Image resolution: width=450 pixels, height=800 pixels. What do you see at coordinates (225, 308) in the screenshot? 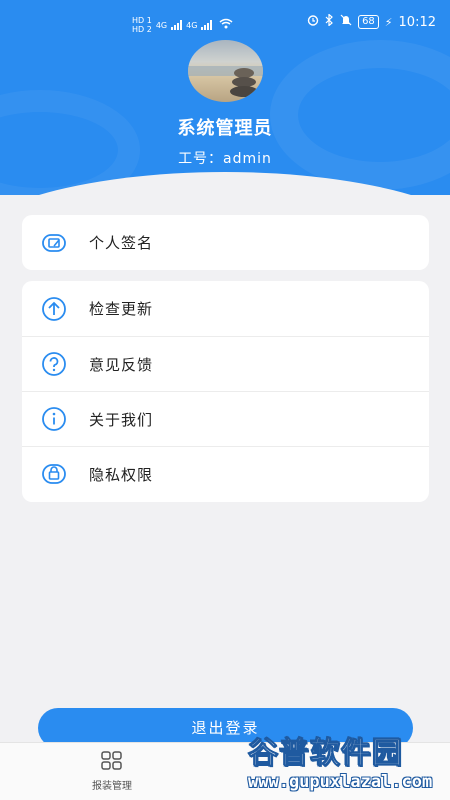
I see `menu-item-check-update: 检查更新` at bounding box center [225, 308].